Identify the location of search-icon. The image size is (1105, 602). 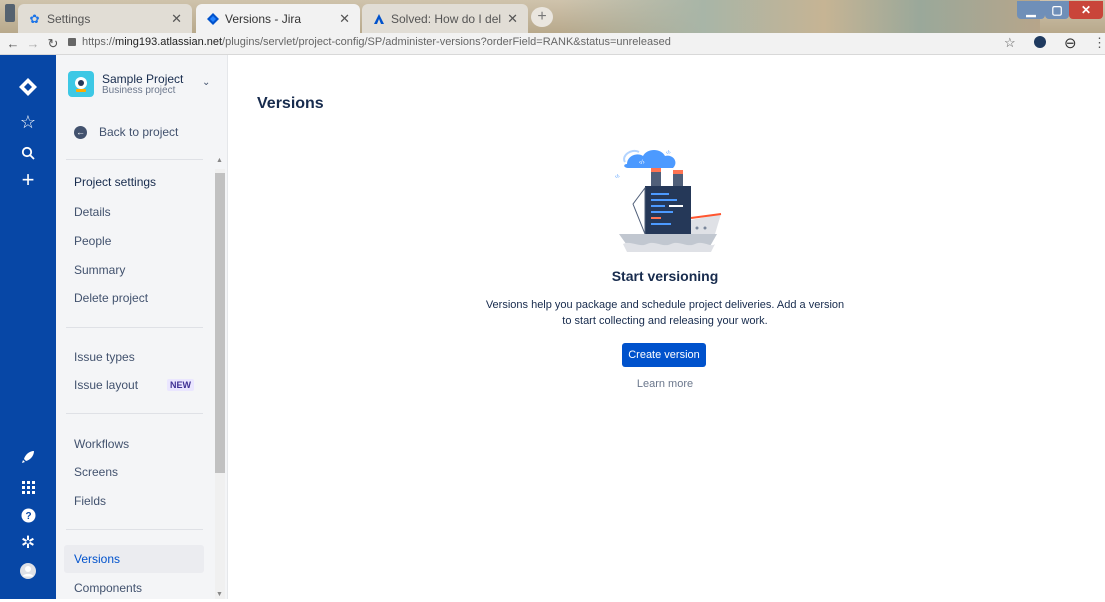
(28, 153).